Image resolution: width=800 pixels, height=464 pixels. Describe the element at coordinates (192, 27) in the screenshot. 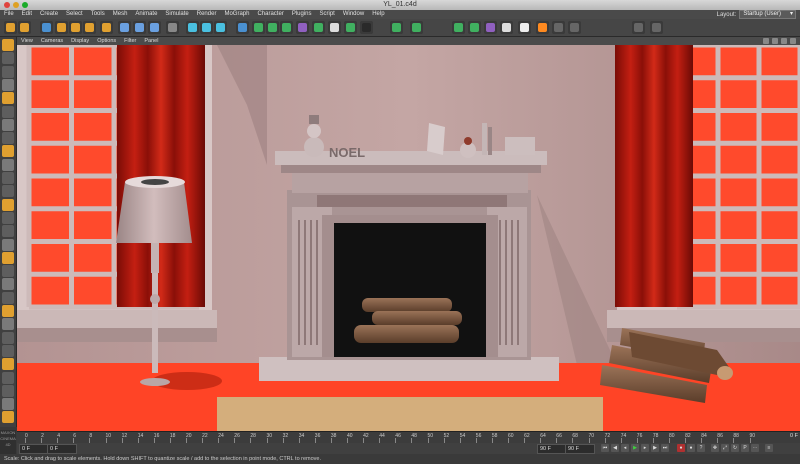

I see `render-view-icon` at that location.